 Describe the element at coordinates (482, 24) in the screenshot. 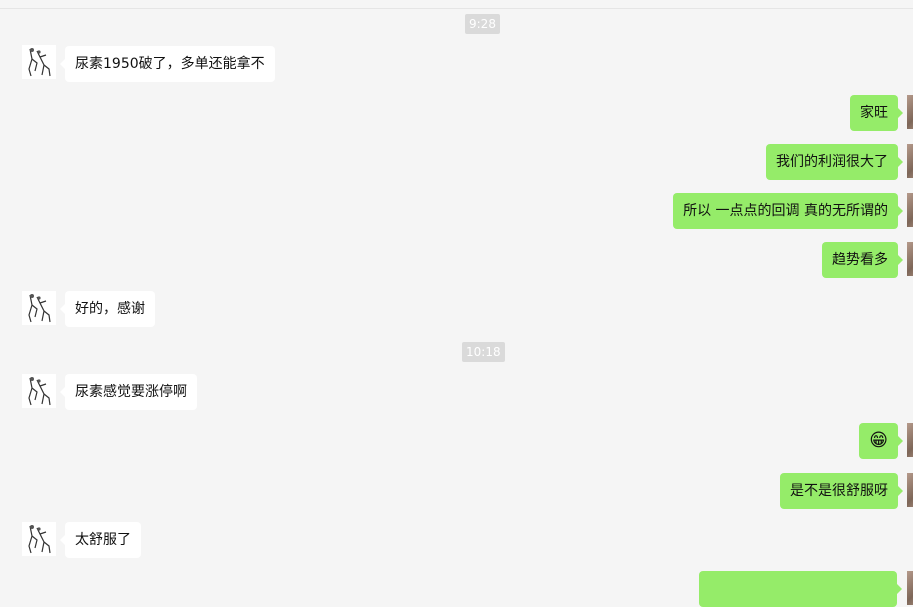

I see `timestamp: 9:28` at that location.